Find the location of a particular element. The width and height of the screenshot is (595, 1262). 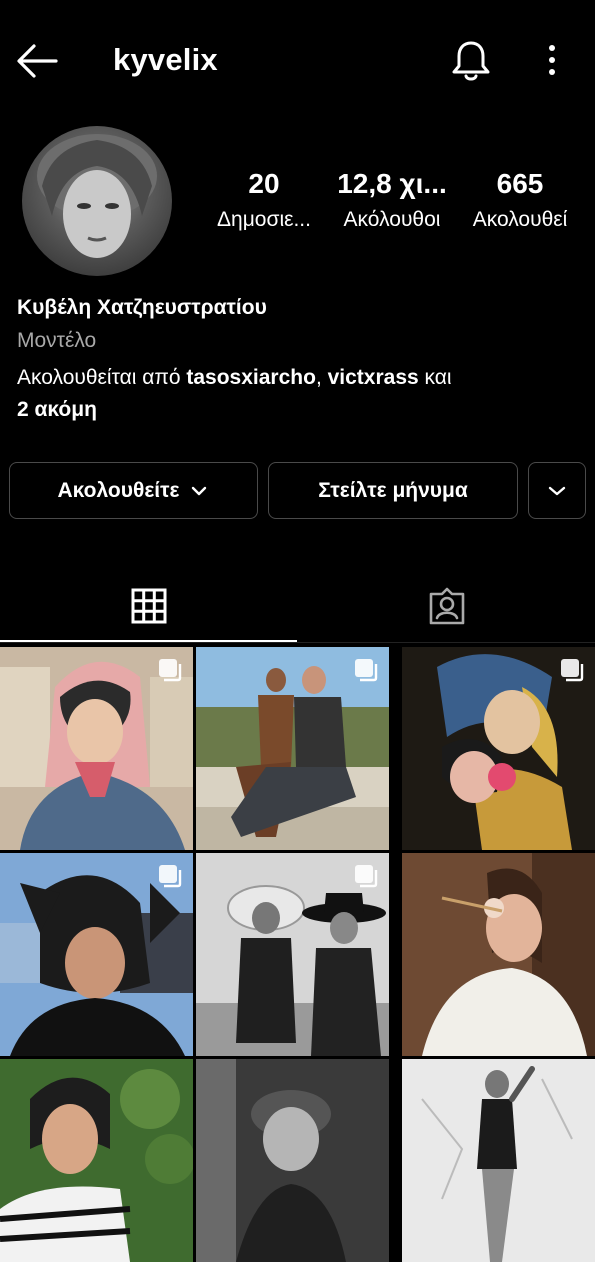

posts-count: 20 is located at coordinates (264, 183).